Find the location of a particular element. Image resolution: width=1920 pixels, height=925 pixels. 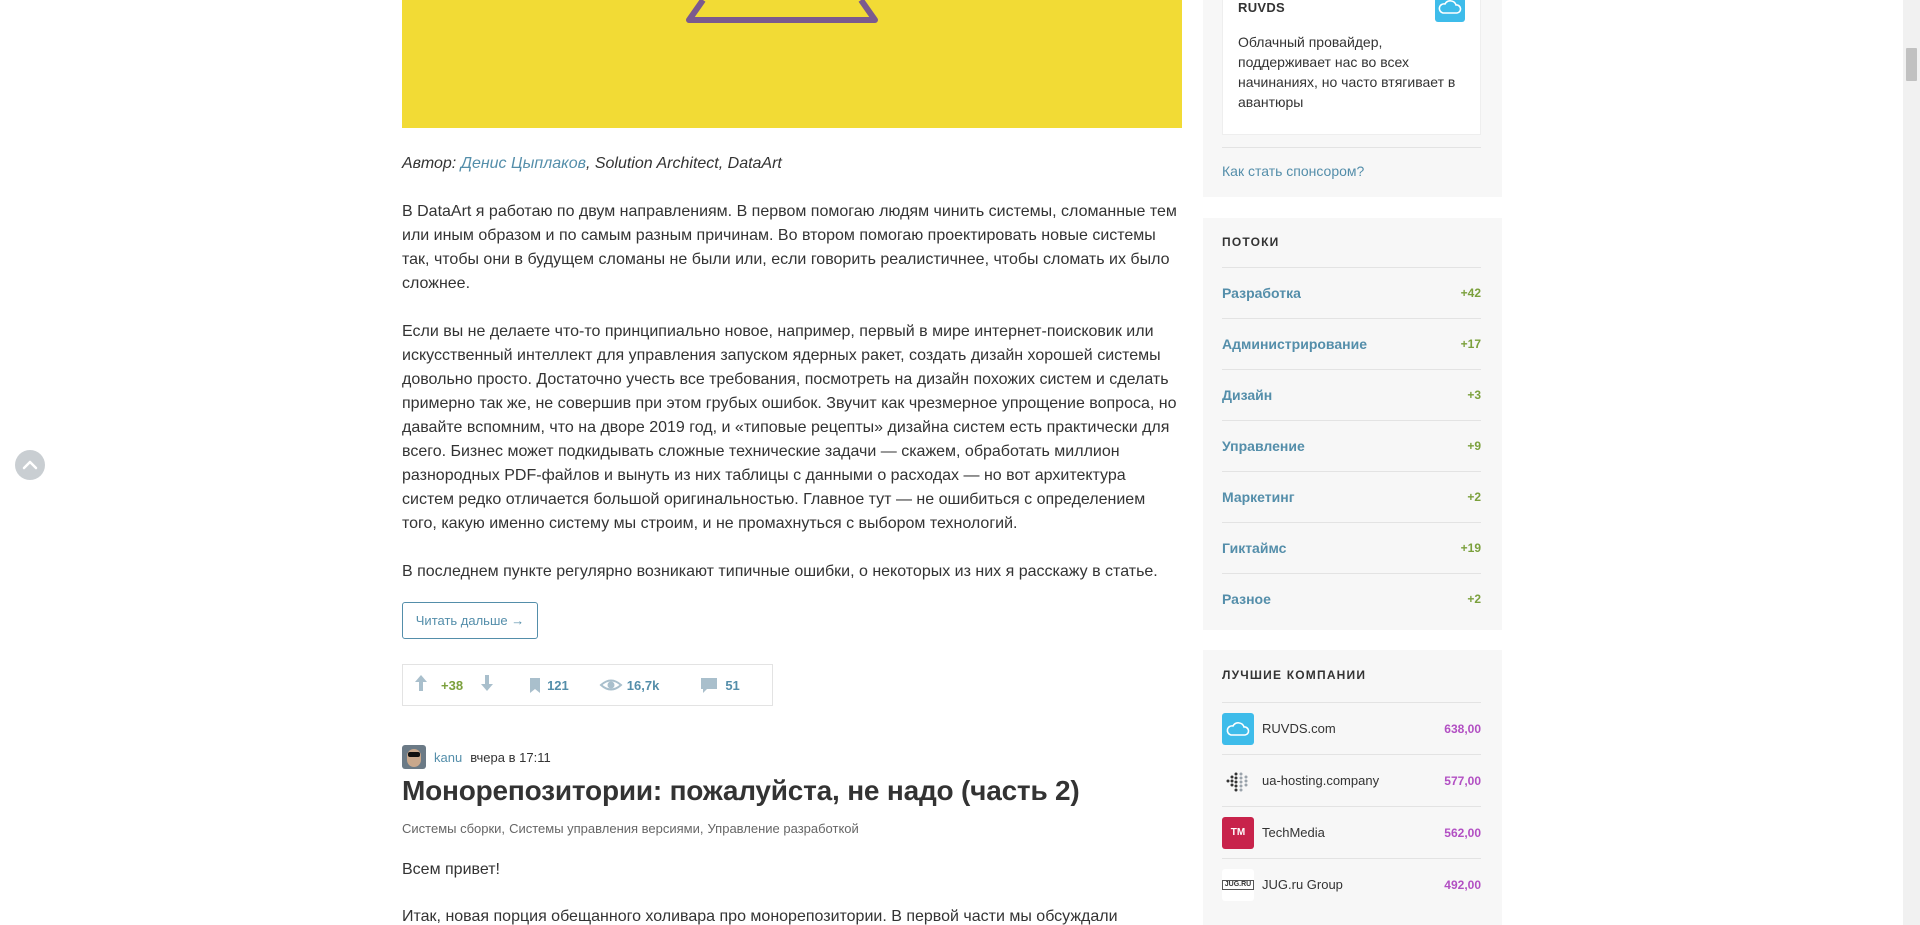

comment-icon is located at coordinates (709, 685).